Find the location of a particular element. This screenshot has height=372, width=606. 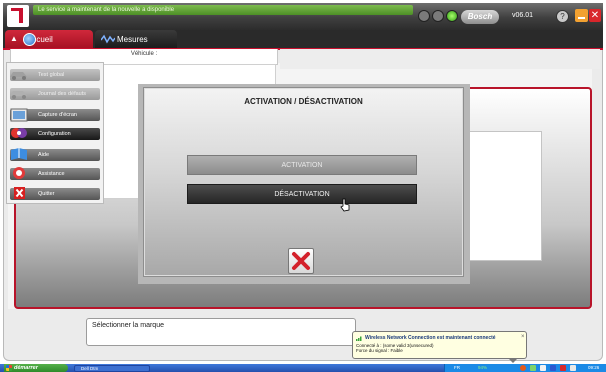

help-icon: ? is located at coordinates (562, 16).